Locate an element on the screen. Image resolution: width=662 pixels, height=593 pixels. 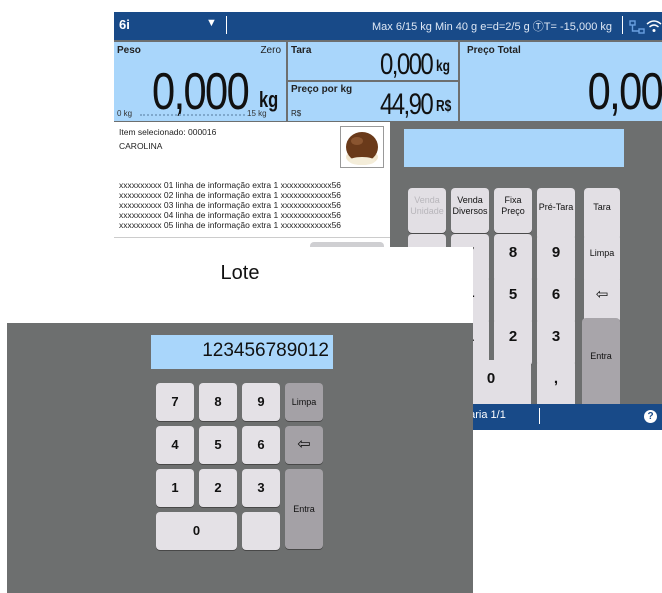
unit-price-value: 44,90 is located at coordinates (406, 104).